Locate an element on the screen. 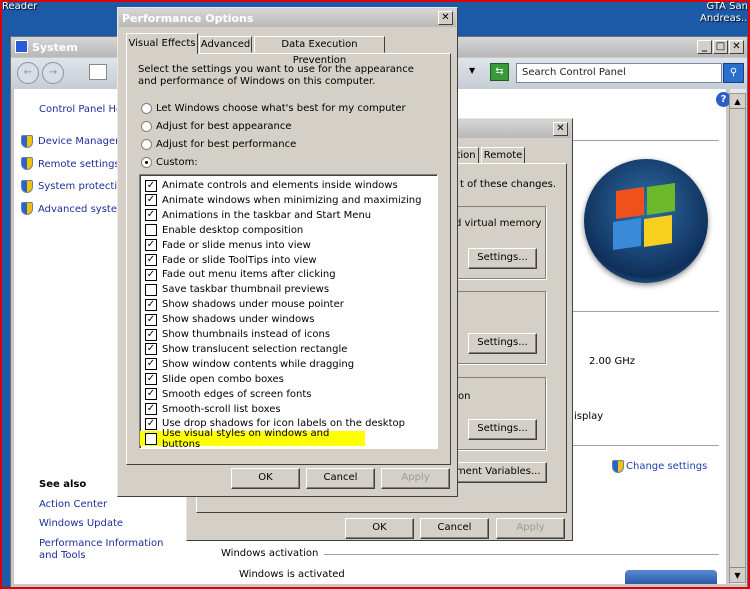 This screenshot has height=589, width=750. performance-options-title-bar: Performance Options is located at coordinates (287, 18).